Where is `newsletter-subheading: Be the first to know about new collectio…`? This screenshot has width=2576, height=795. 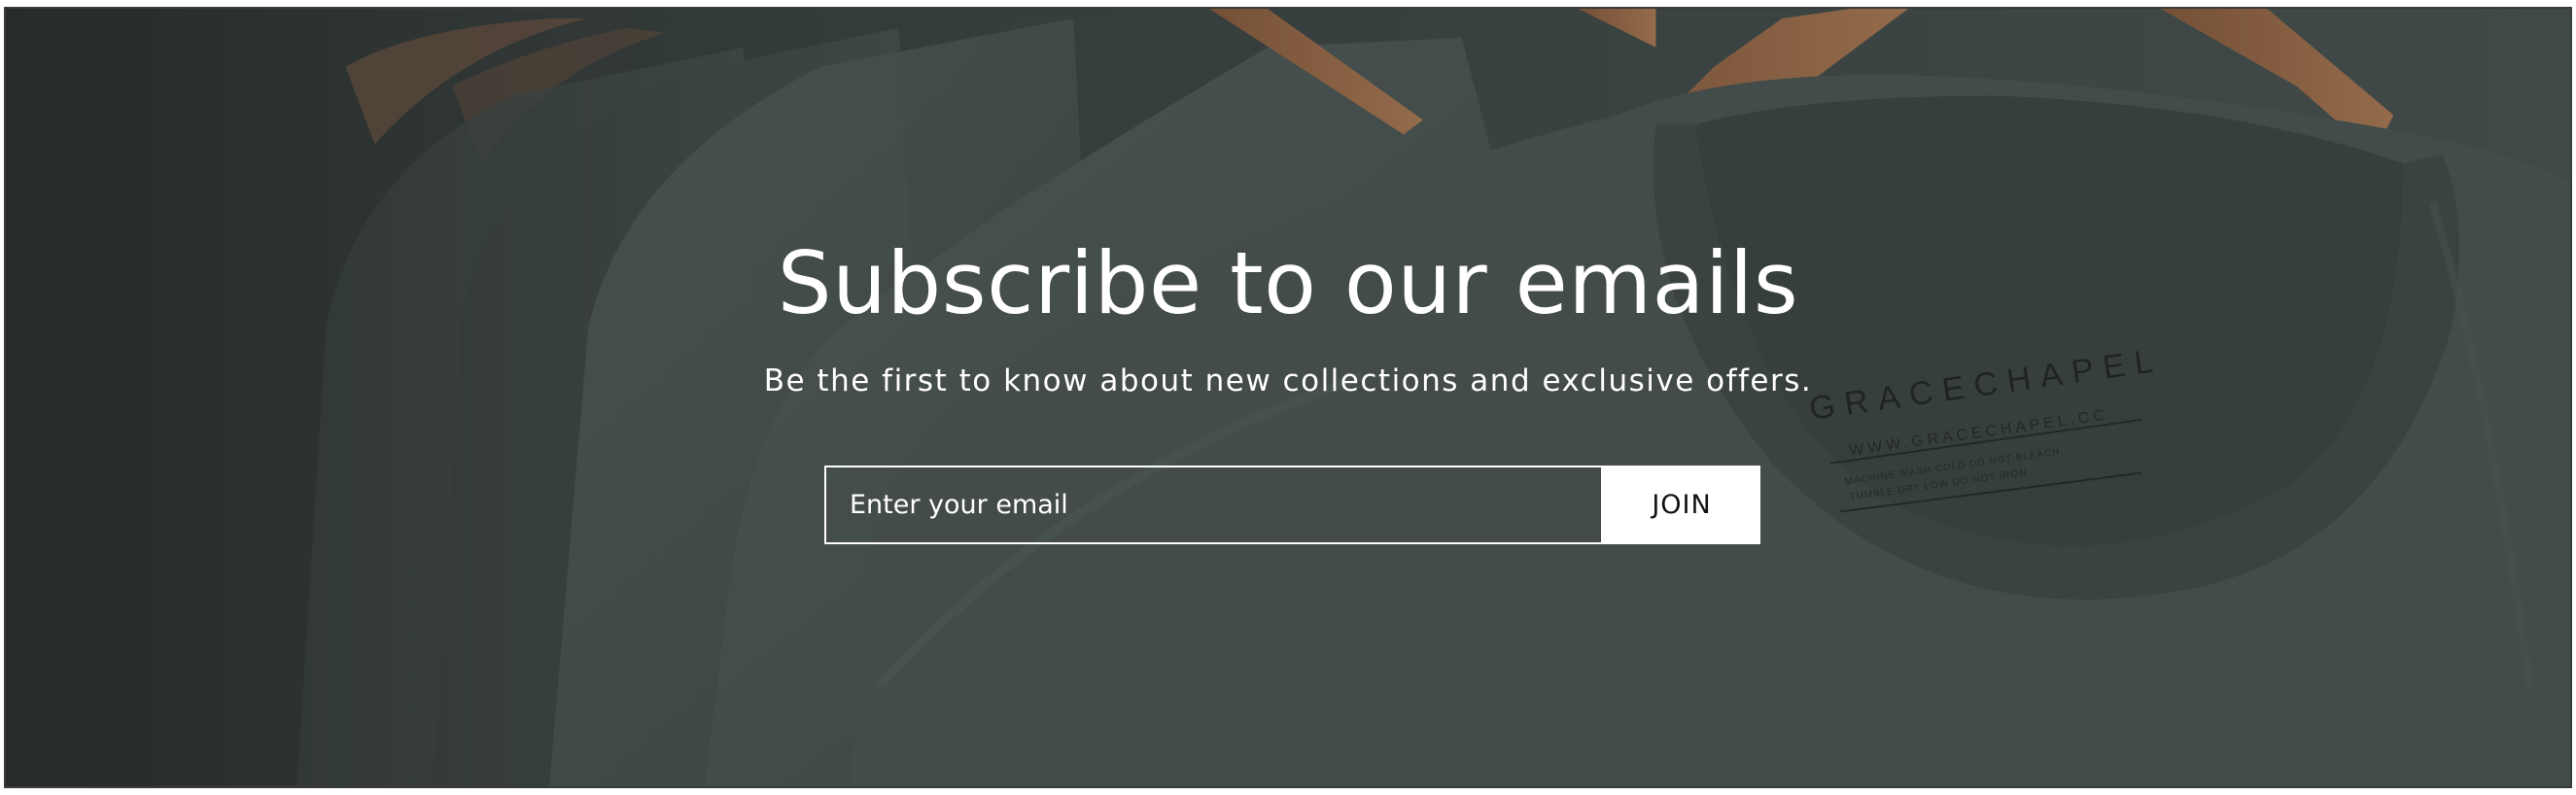
newsletter-subheading: Be the first to know about new collectio… is located at coordinates (1288, 380).